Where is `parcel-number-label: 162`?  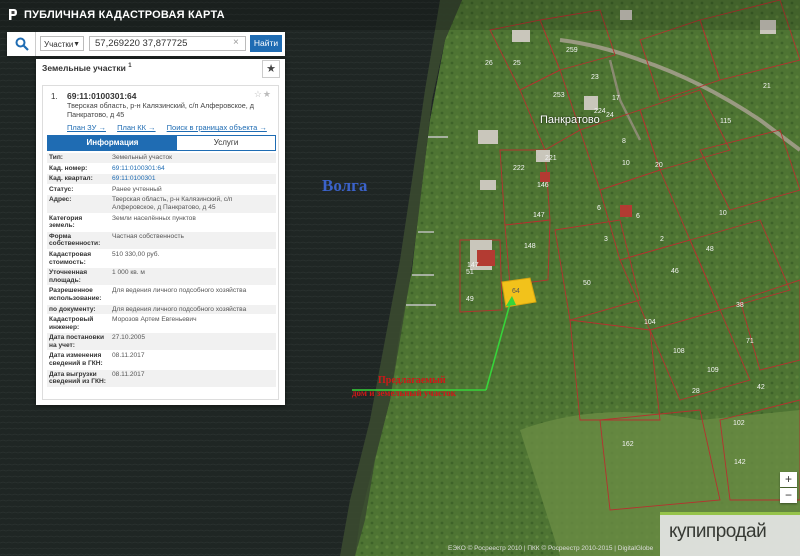 parcel-number-label: 162 is located at coordinates (628, 444).